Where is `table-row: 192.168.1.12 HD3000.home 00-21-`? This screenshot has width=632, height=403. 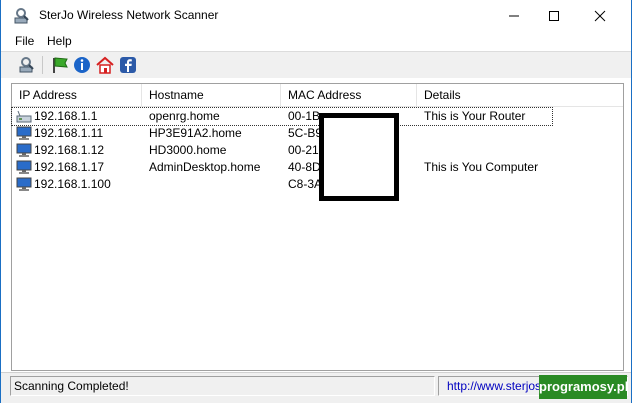 table-row: 192.168.1.12 HD3000.home 00-21- is located at coordinates (282, 150).